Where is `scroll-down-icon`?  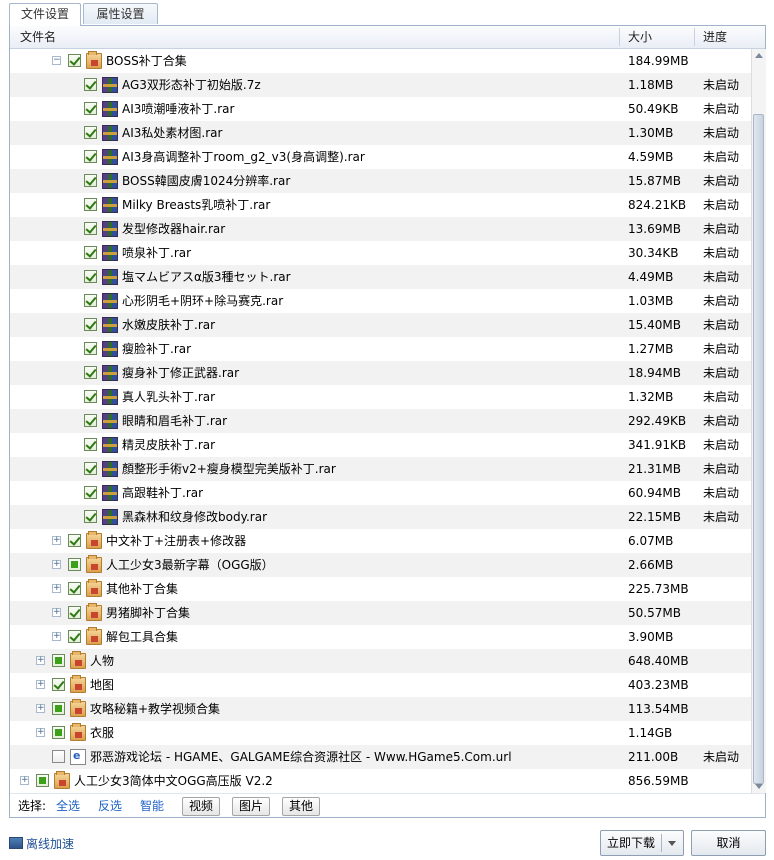 scroll-down-icon is located at coordinates (759, 786).